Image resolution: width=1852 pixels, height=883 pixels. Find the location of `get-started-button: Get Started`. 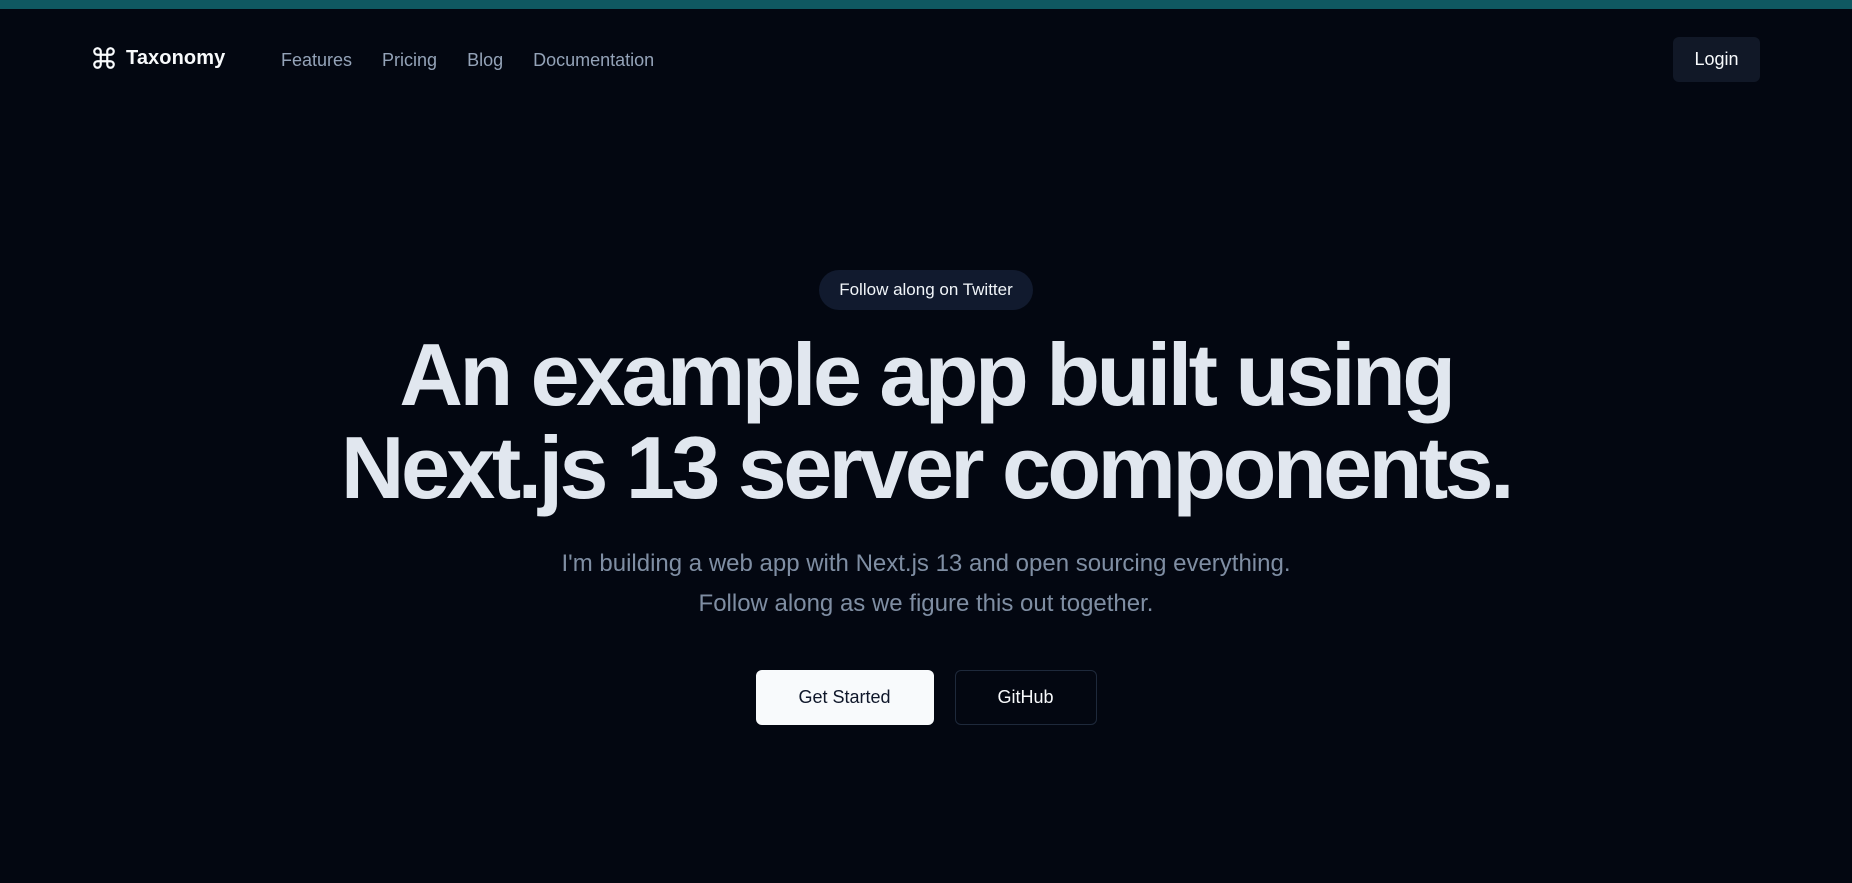

get-started-button: Get Started is located at coordinates (844, 697).